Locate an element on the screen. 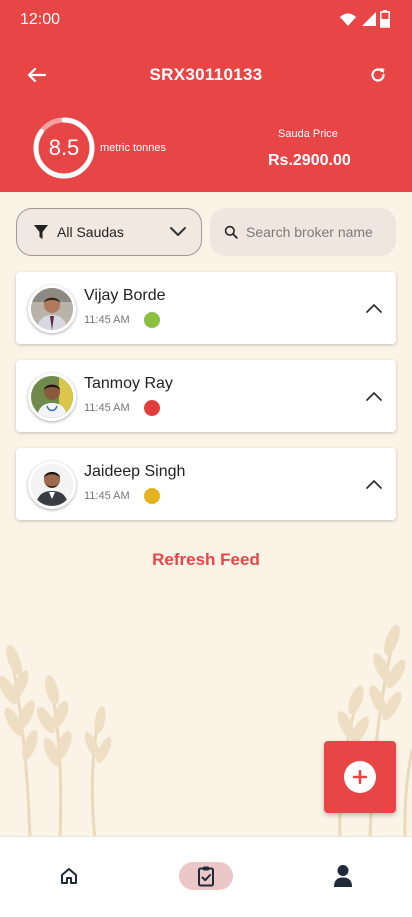 This screenshot has height=917, width=412. top-app-bar: SRX30110133 is located at coordinates (206, 75).